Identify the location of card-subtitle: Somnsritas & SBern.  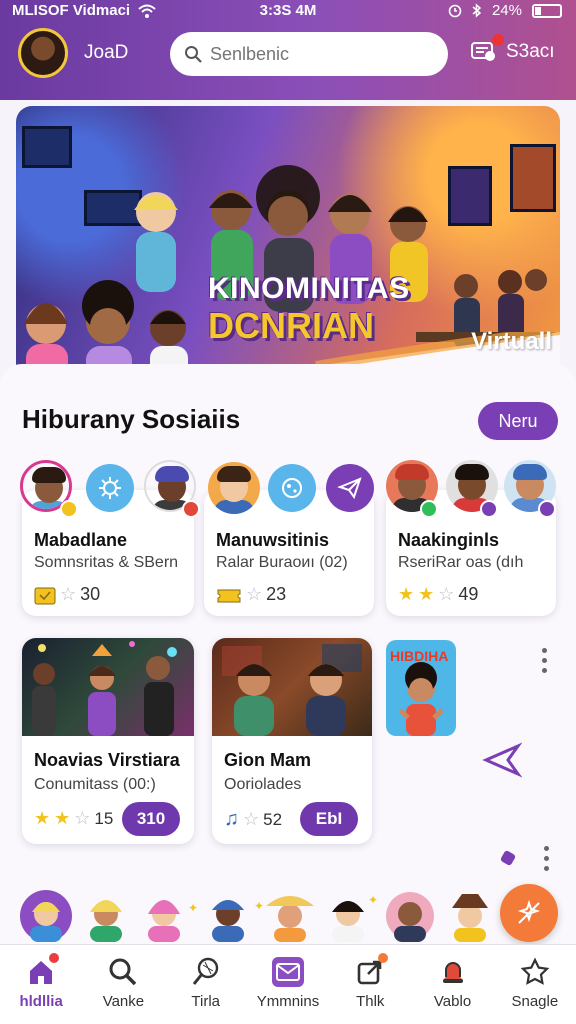
(106, 562).